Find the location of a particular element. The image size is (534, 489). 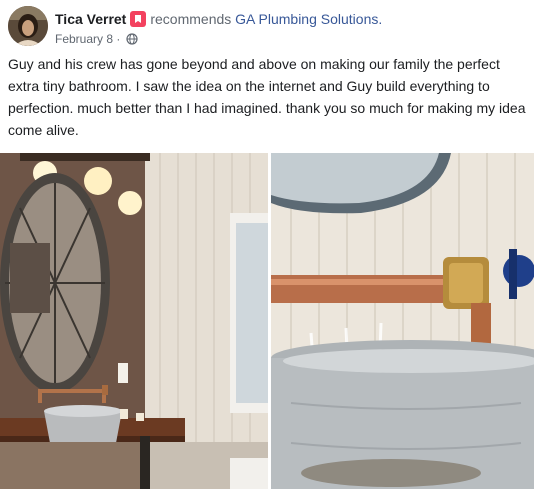

recommend-icon is located at coordinates (138, 19).